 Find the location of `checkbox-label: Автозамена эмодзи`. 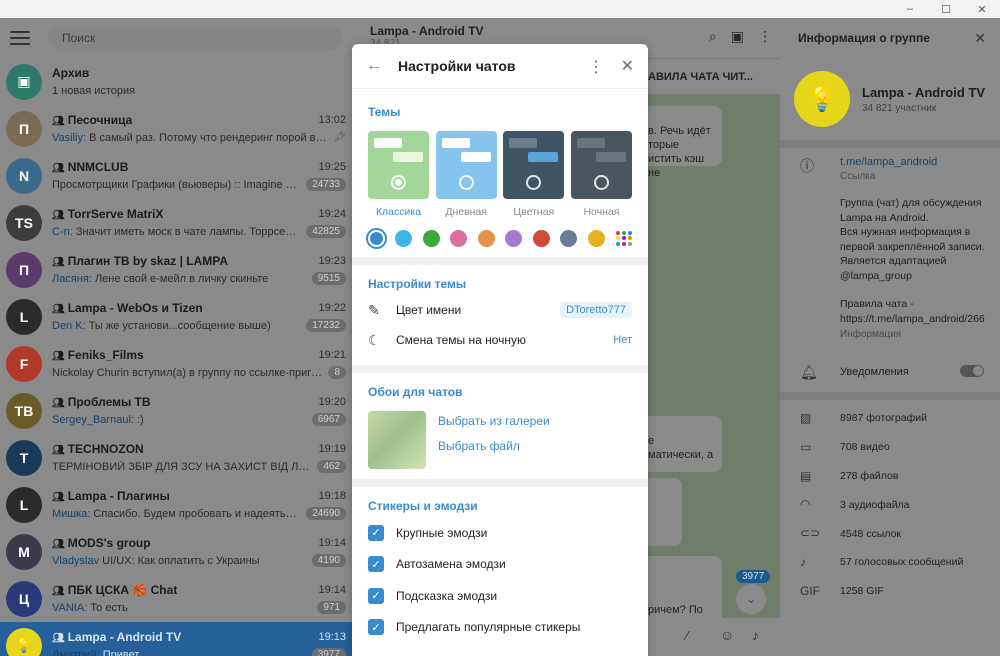

checkbox-label: Автозамена эмодзи is located at coordinates (451, 564).